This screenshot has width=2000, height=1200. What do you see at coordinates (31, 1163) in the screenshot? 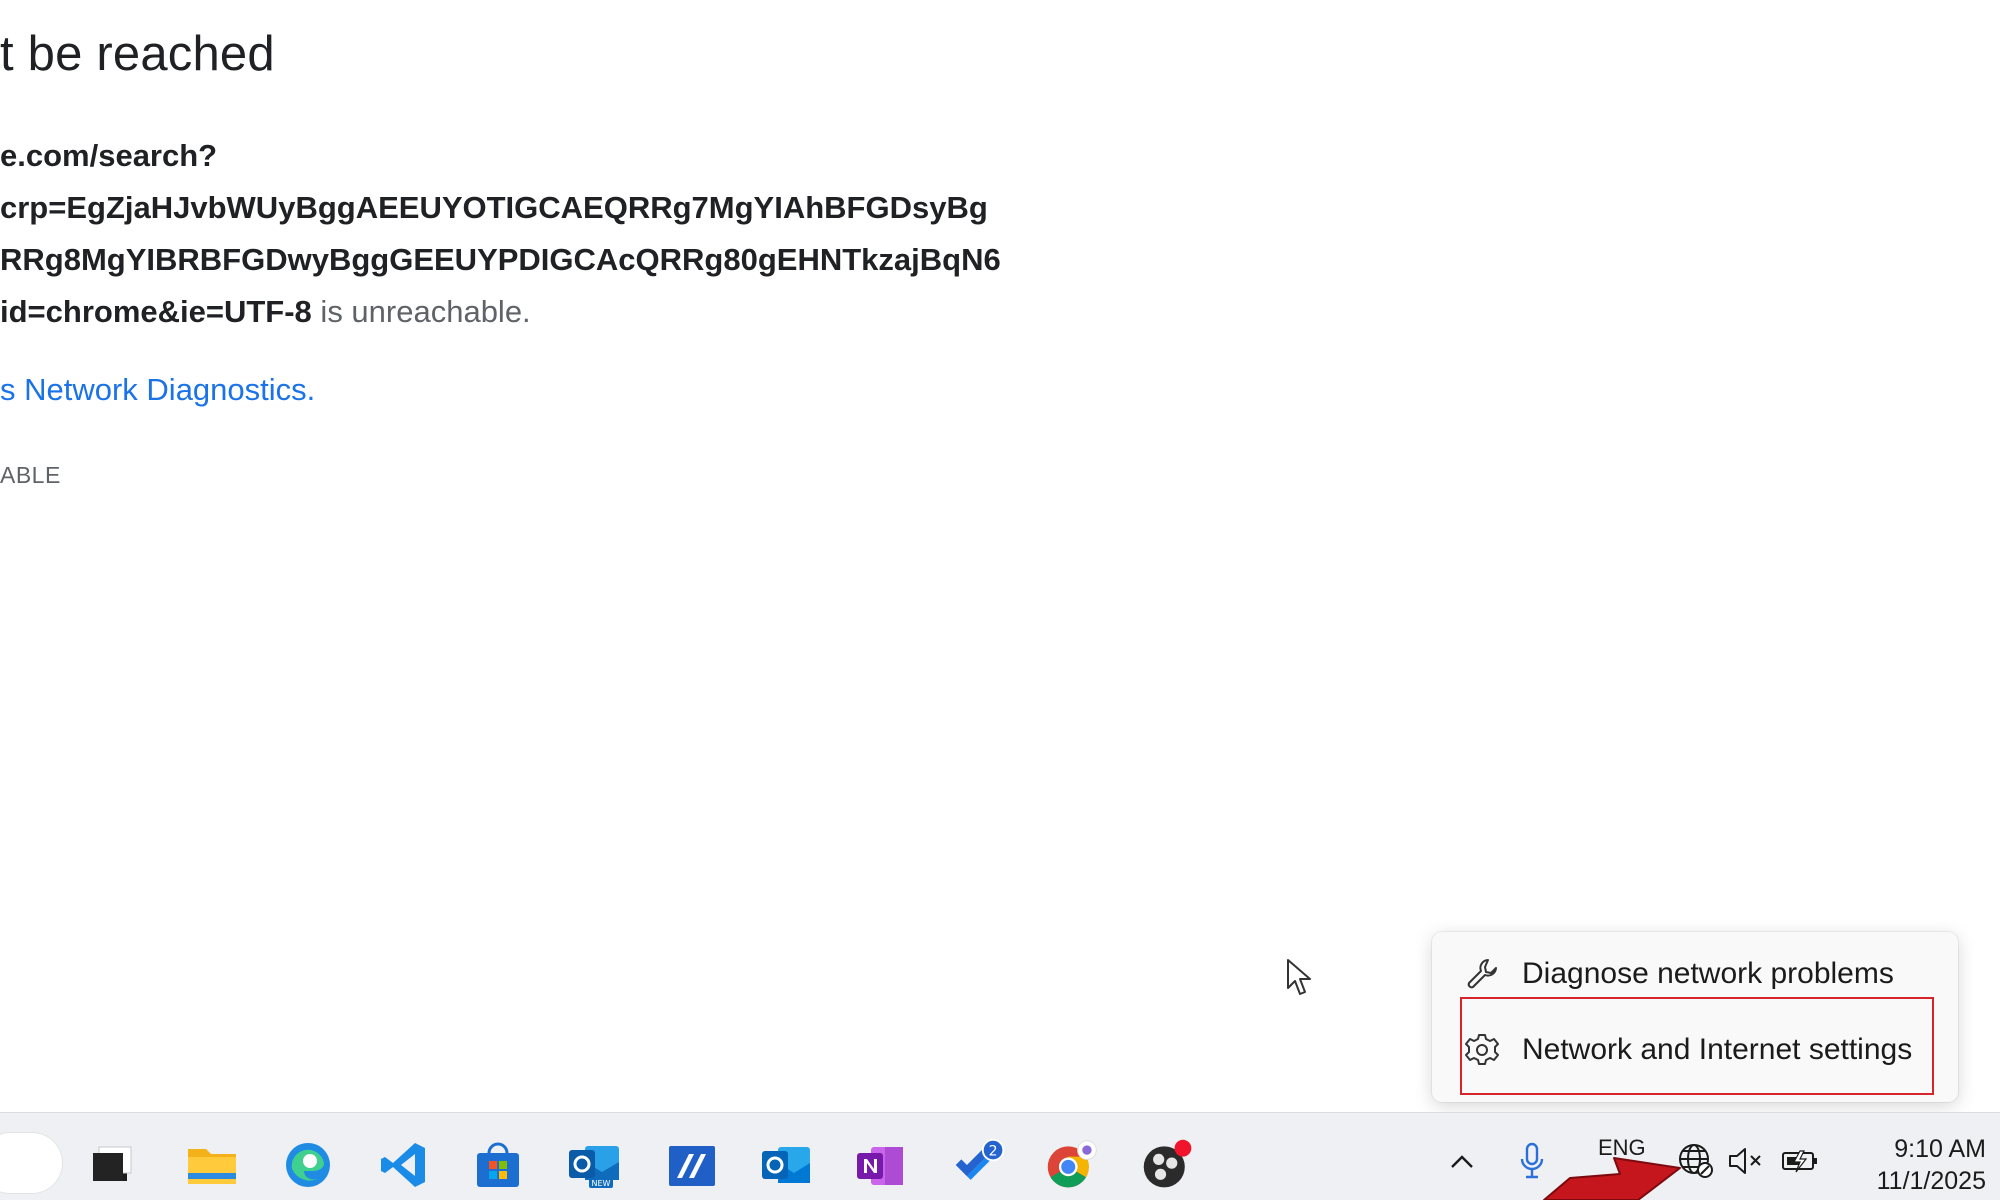
I see `taskbar-search-box` at bounding box center [31, 1163].